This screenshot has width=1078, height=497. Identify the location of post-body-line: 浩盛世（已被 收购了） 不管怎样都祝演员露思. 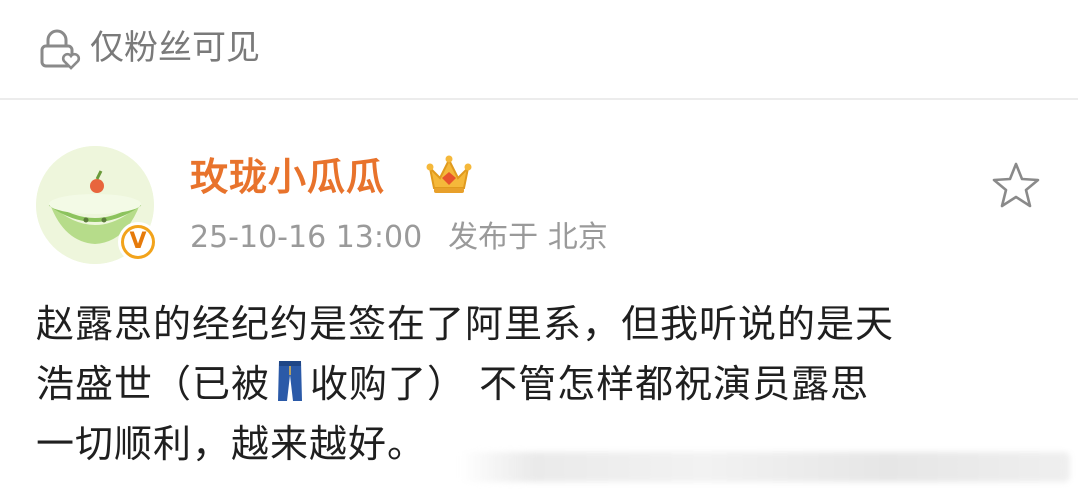
(541, 384).